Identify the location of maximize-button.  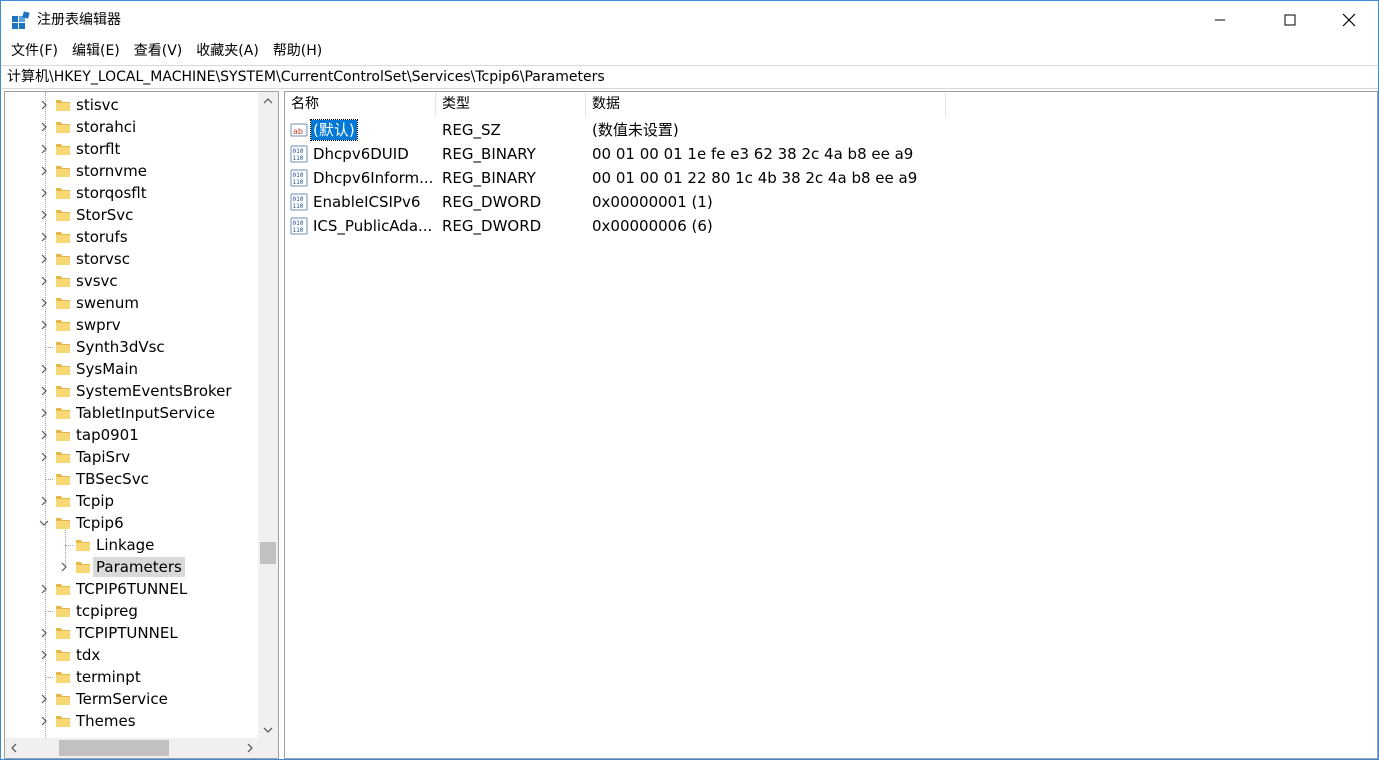
(1290, 20).